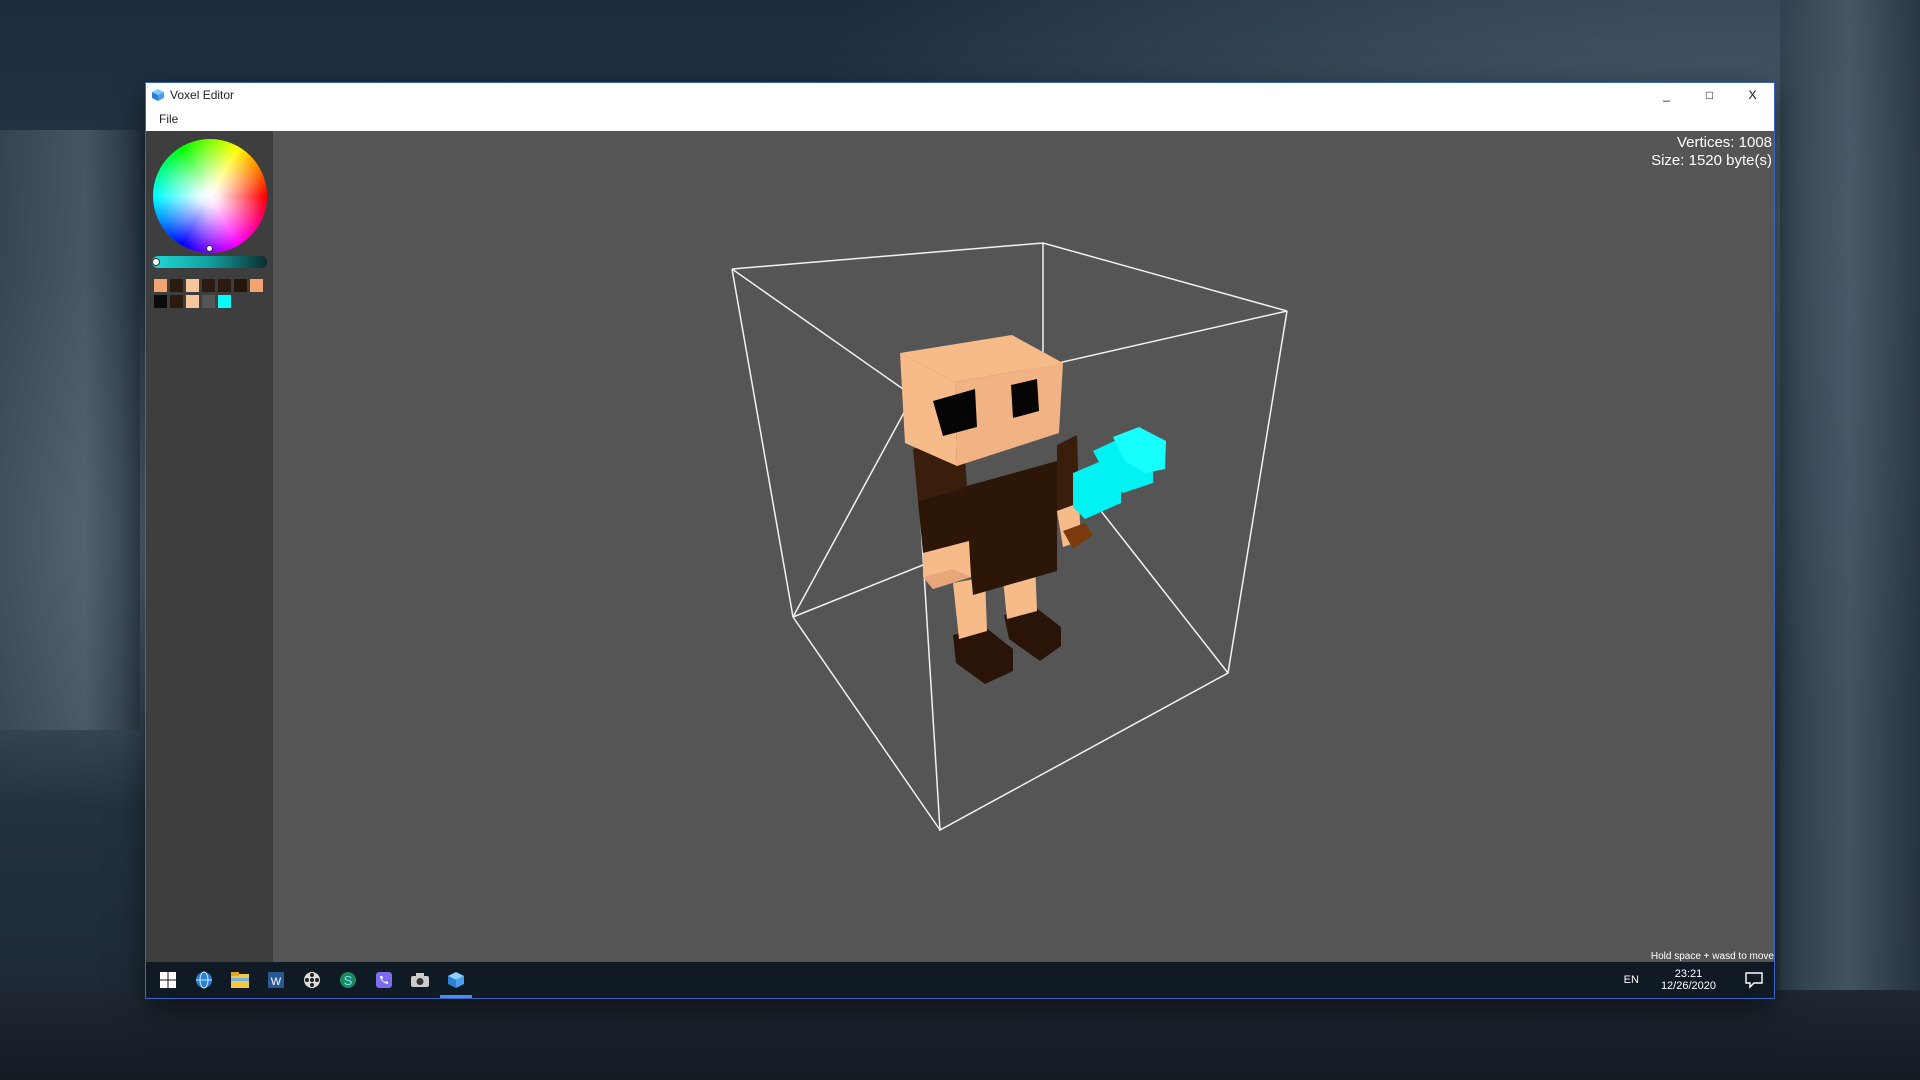  I want to click on menu-bar: File, so click(960, 119).